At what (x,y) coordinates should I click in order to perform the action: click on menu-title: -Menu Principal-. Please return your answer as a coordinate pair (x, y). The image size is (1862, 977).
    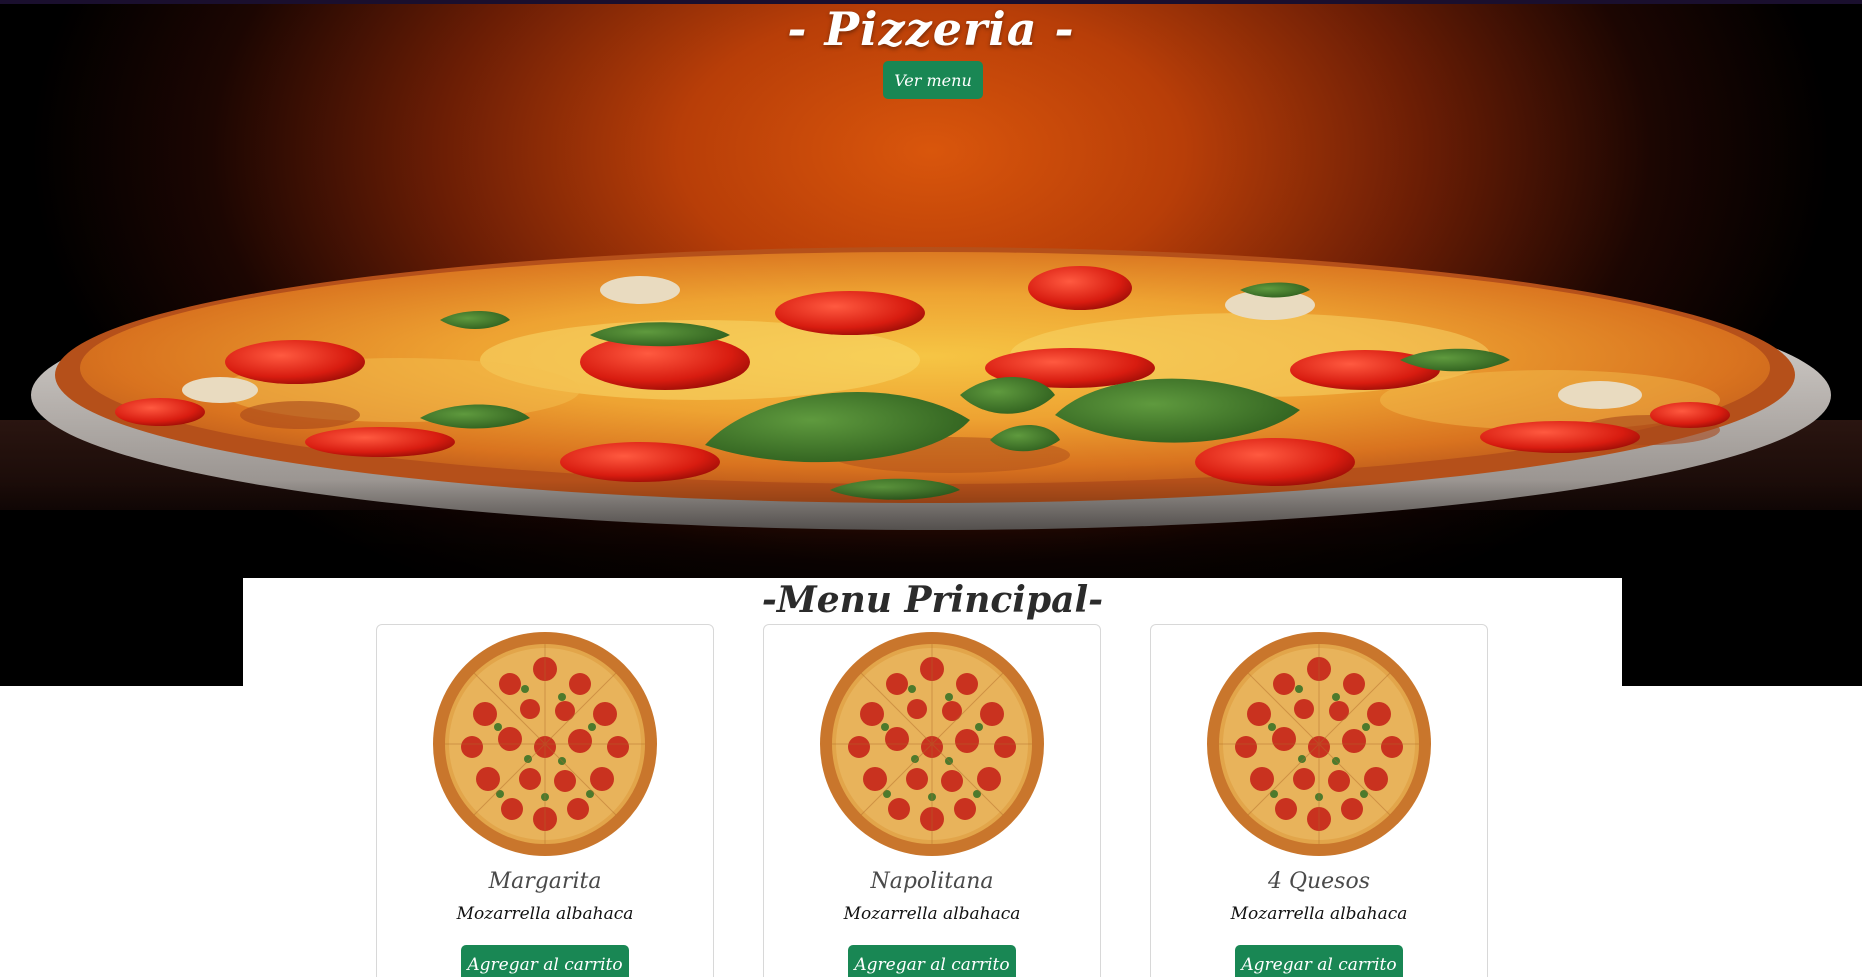
    Looking at the image, I should click on (932, 600).